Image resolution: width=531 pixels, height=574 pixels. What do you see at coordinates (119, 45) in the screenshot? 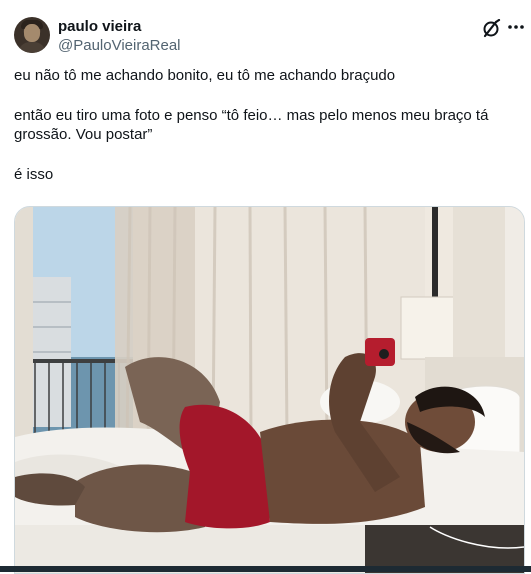
I see `author-handle: @PauloVieiraReal` at bounding box center [119, 45].